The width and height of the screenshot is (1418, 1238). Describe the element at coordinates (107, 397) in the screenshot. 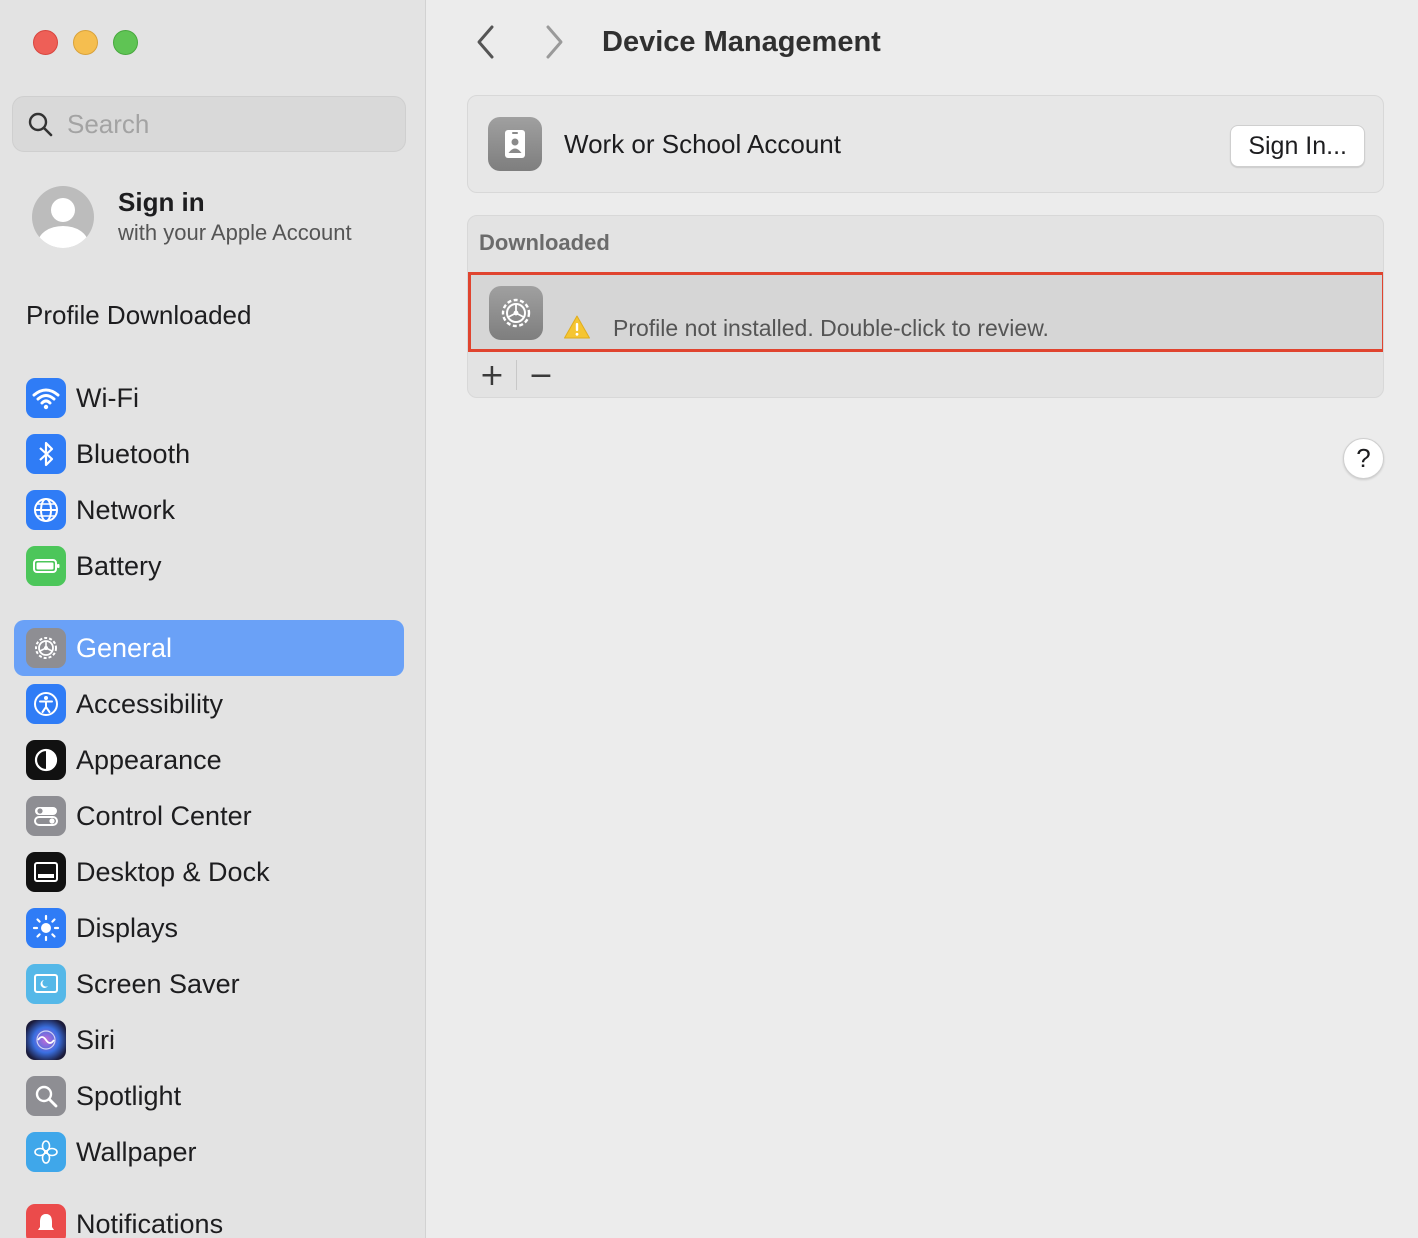

I see `sidebar-item-label: Wi-Fi` at that location.